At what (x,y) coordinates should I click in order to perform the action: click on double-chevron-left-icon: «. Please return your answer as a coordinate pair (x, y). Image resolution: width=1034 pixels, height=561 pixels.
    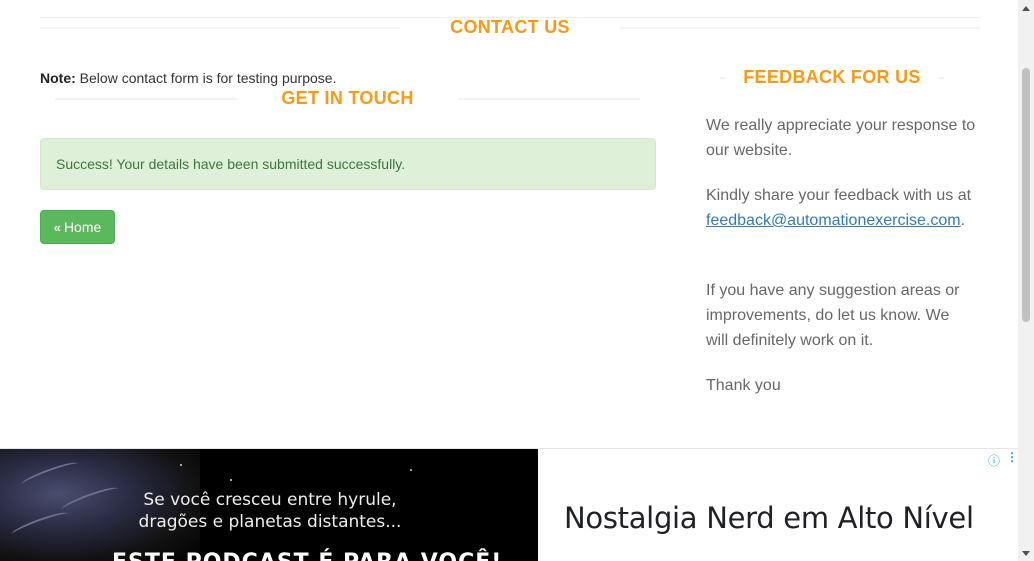
    Looking at the image, I should click on (57, 227).